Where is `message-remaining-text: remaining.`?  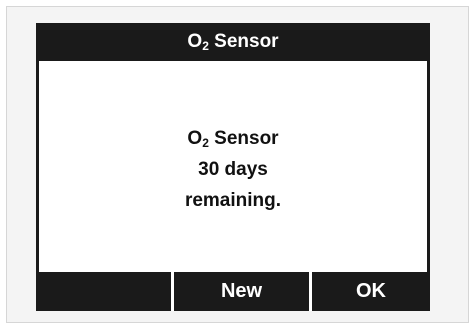 message-remaining-text: remaining. is located at coordinates (233, 200).